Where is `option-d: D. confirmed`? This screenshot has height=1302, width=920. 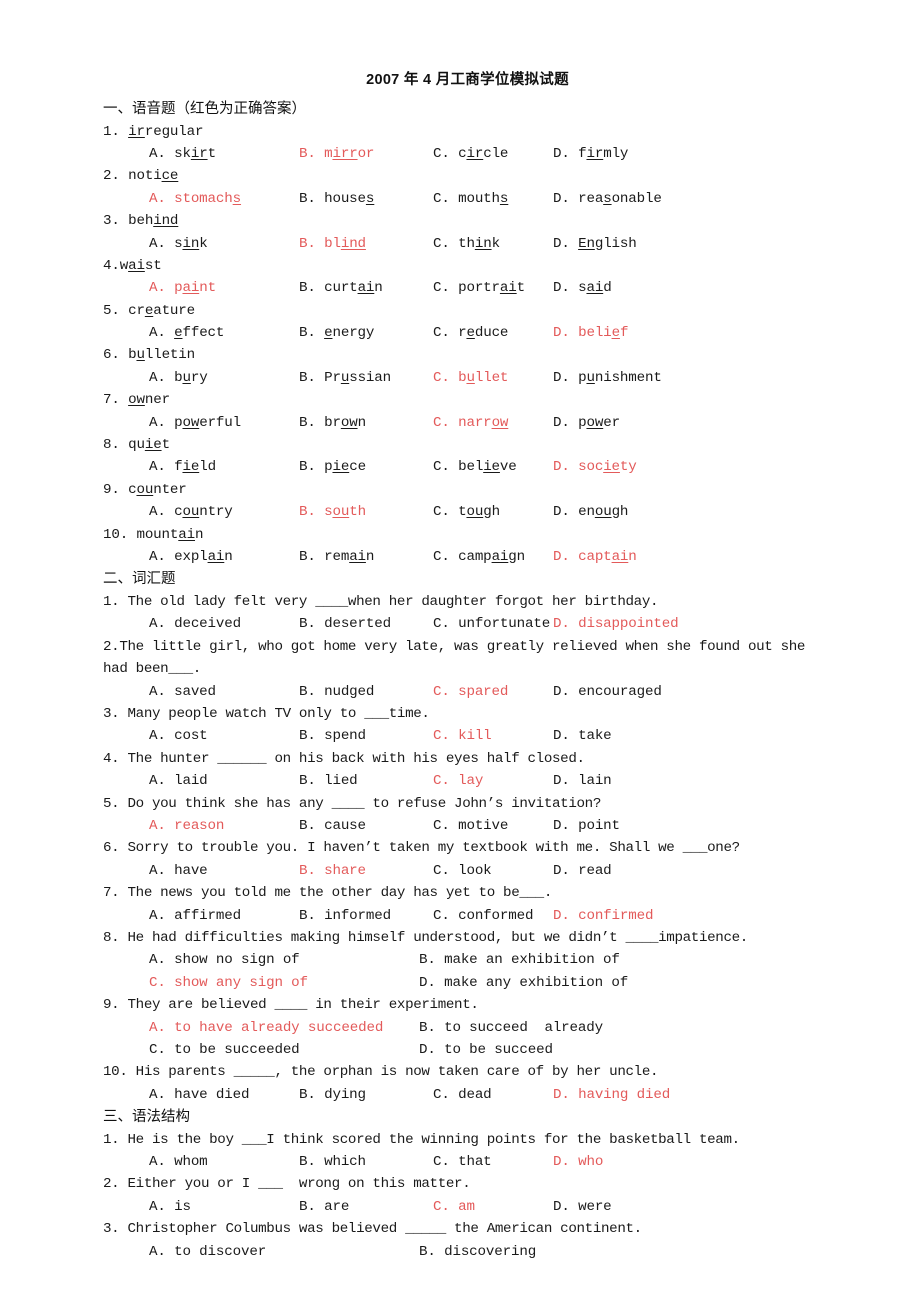 option-d: D. confirmed is located at coordinates (603, 916).